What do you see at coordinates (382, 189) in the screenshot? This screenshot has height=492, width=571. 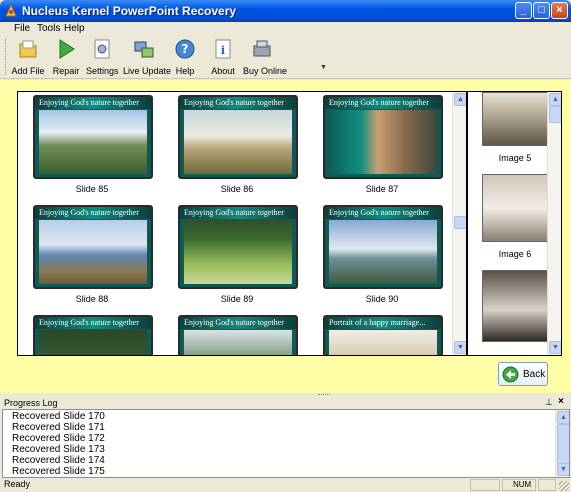 I see `slide-label: Slide 87` at bounding box center [382, 189].